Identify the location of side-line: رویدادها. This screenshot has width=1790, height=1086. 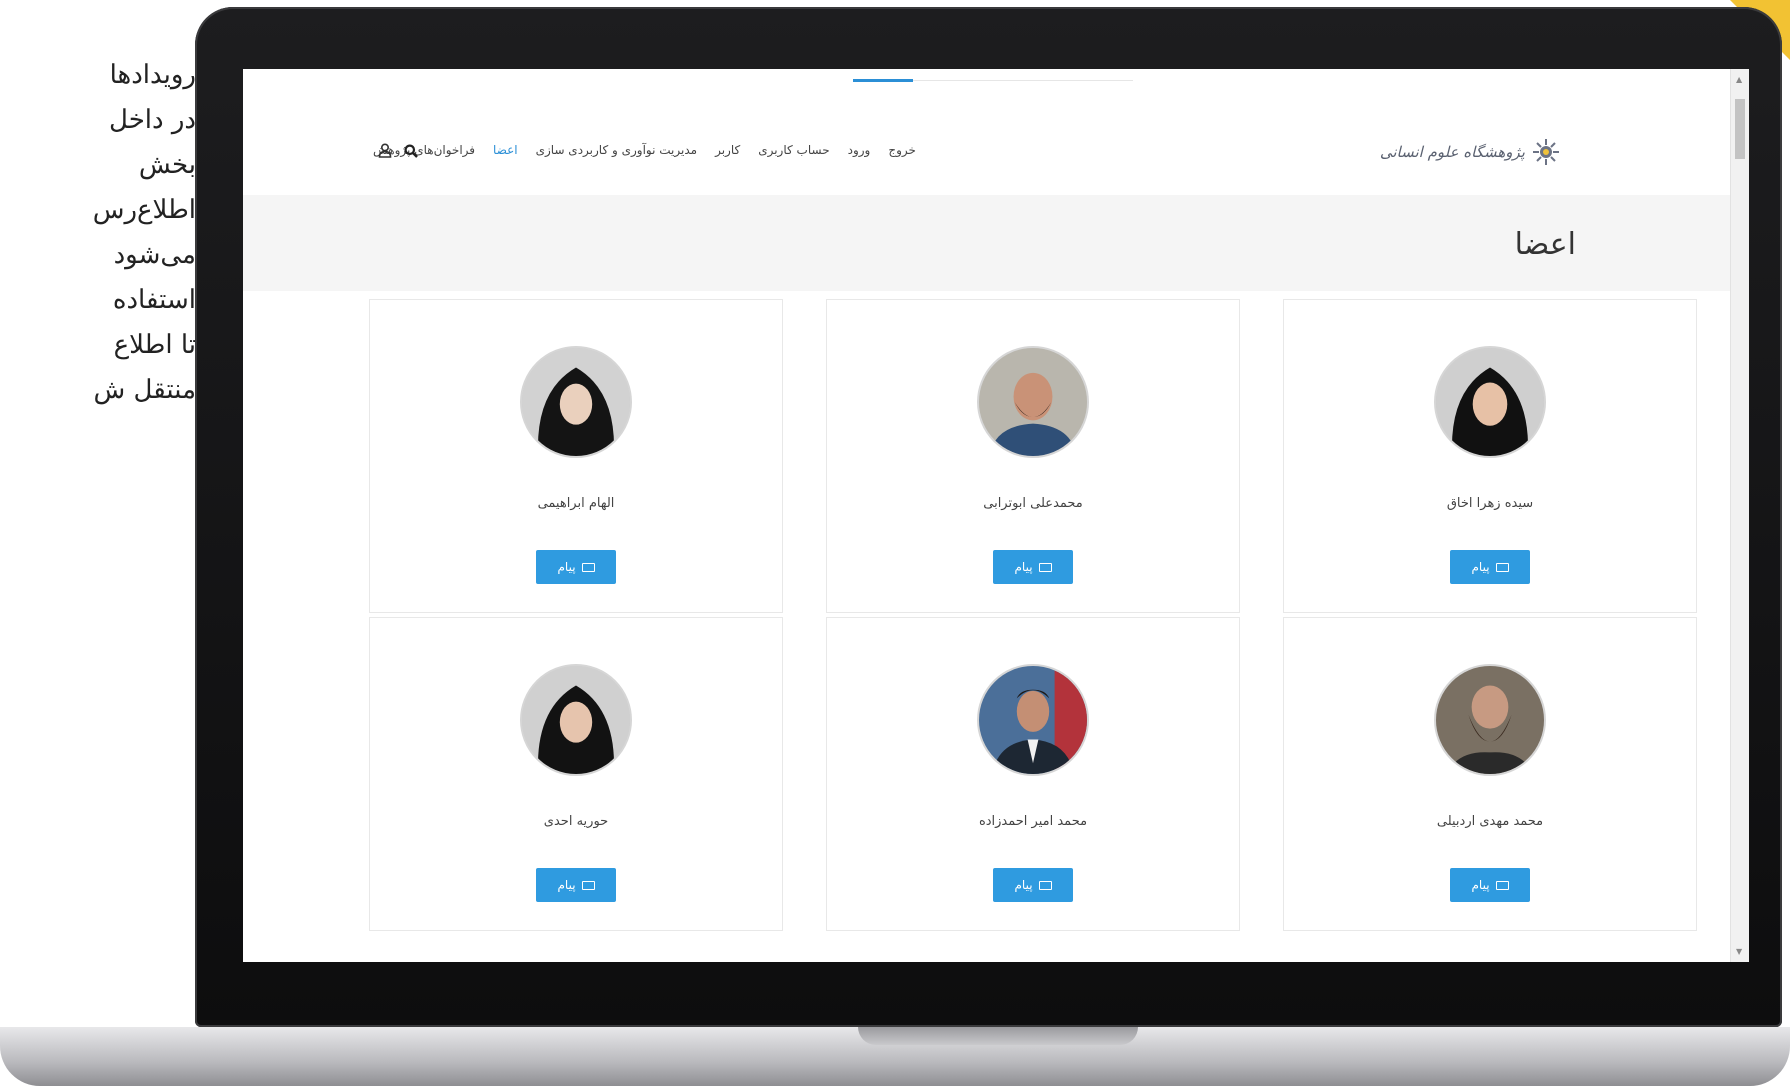
(152, 75).